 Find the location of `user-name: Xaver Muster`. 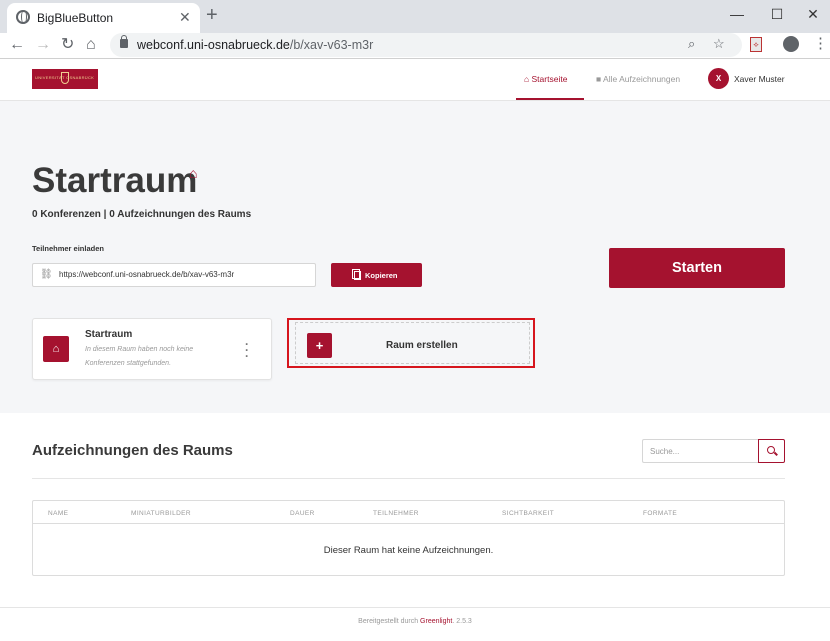

user-name: Xaver Muster is located at coordinates (759, 79).